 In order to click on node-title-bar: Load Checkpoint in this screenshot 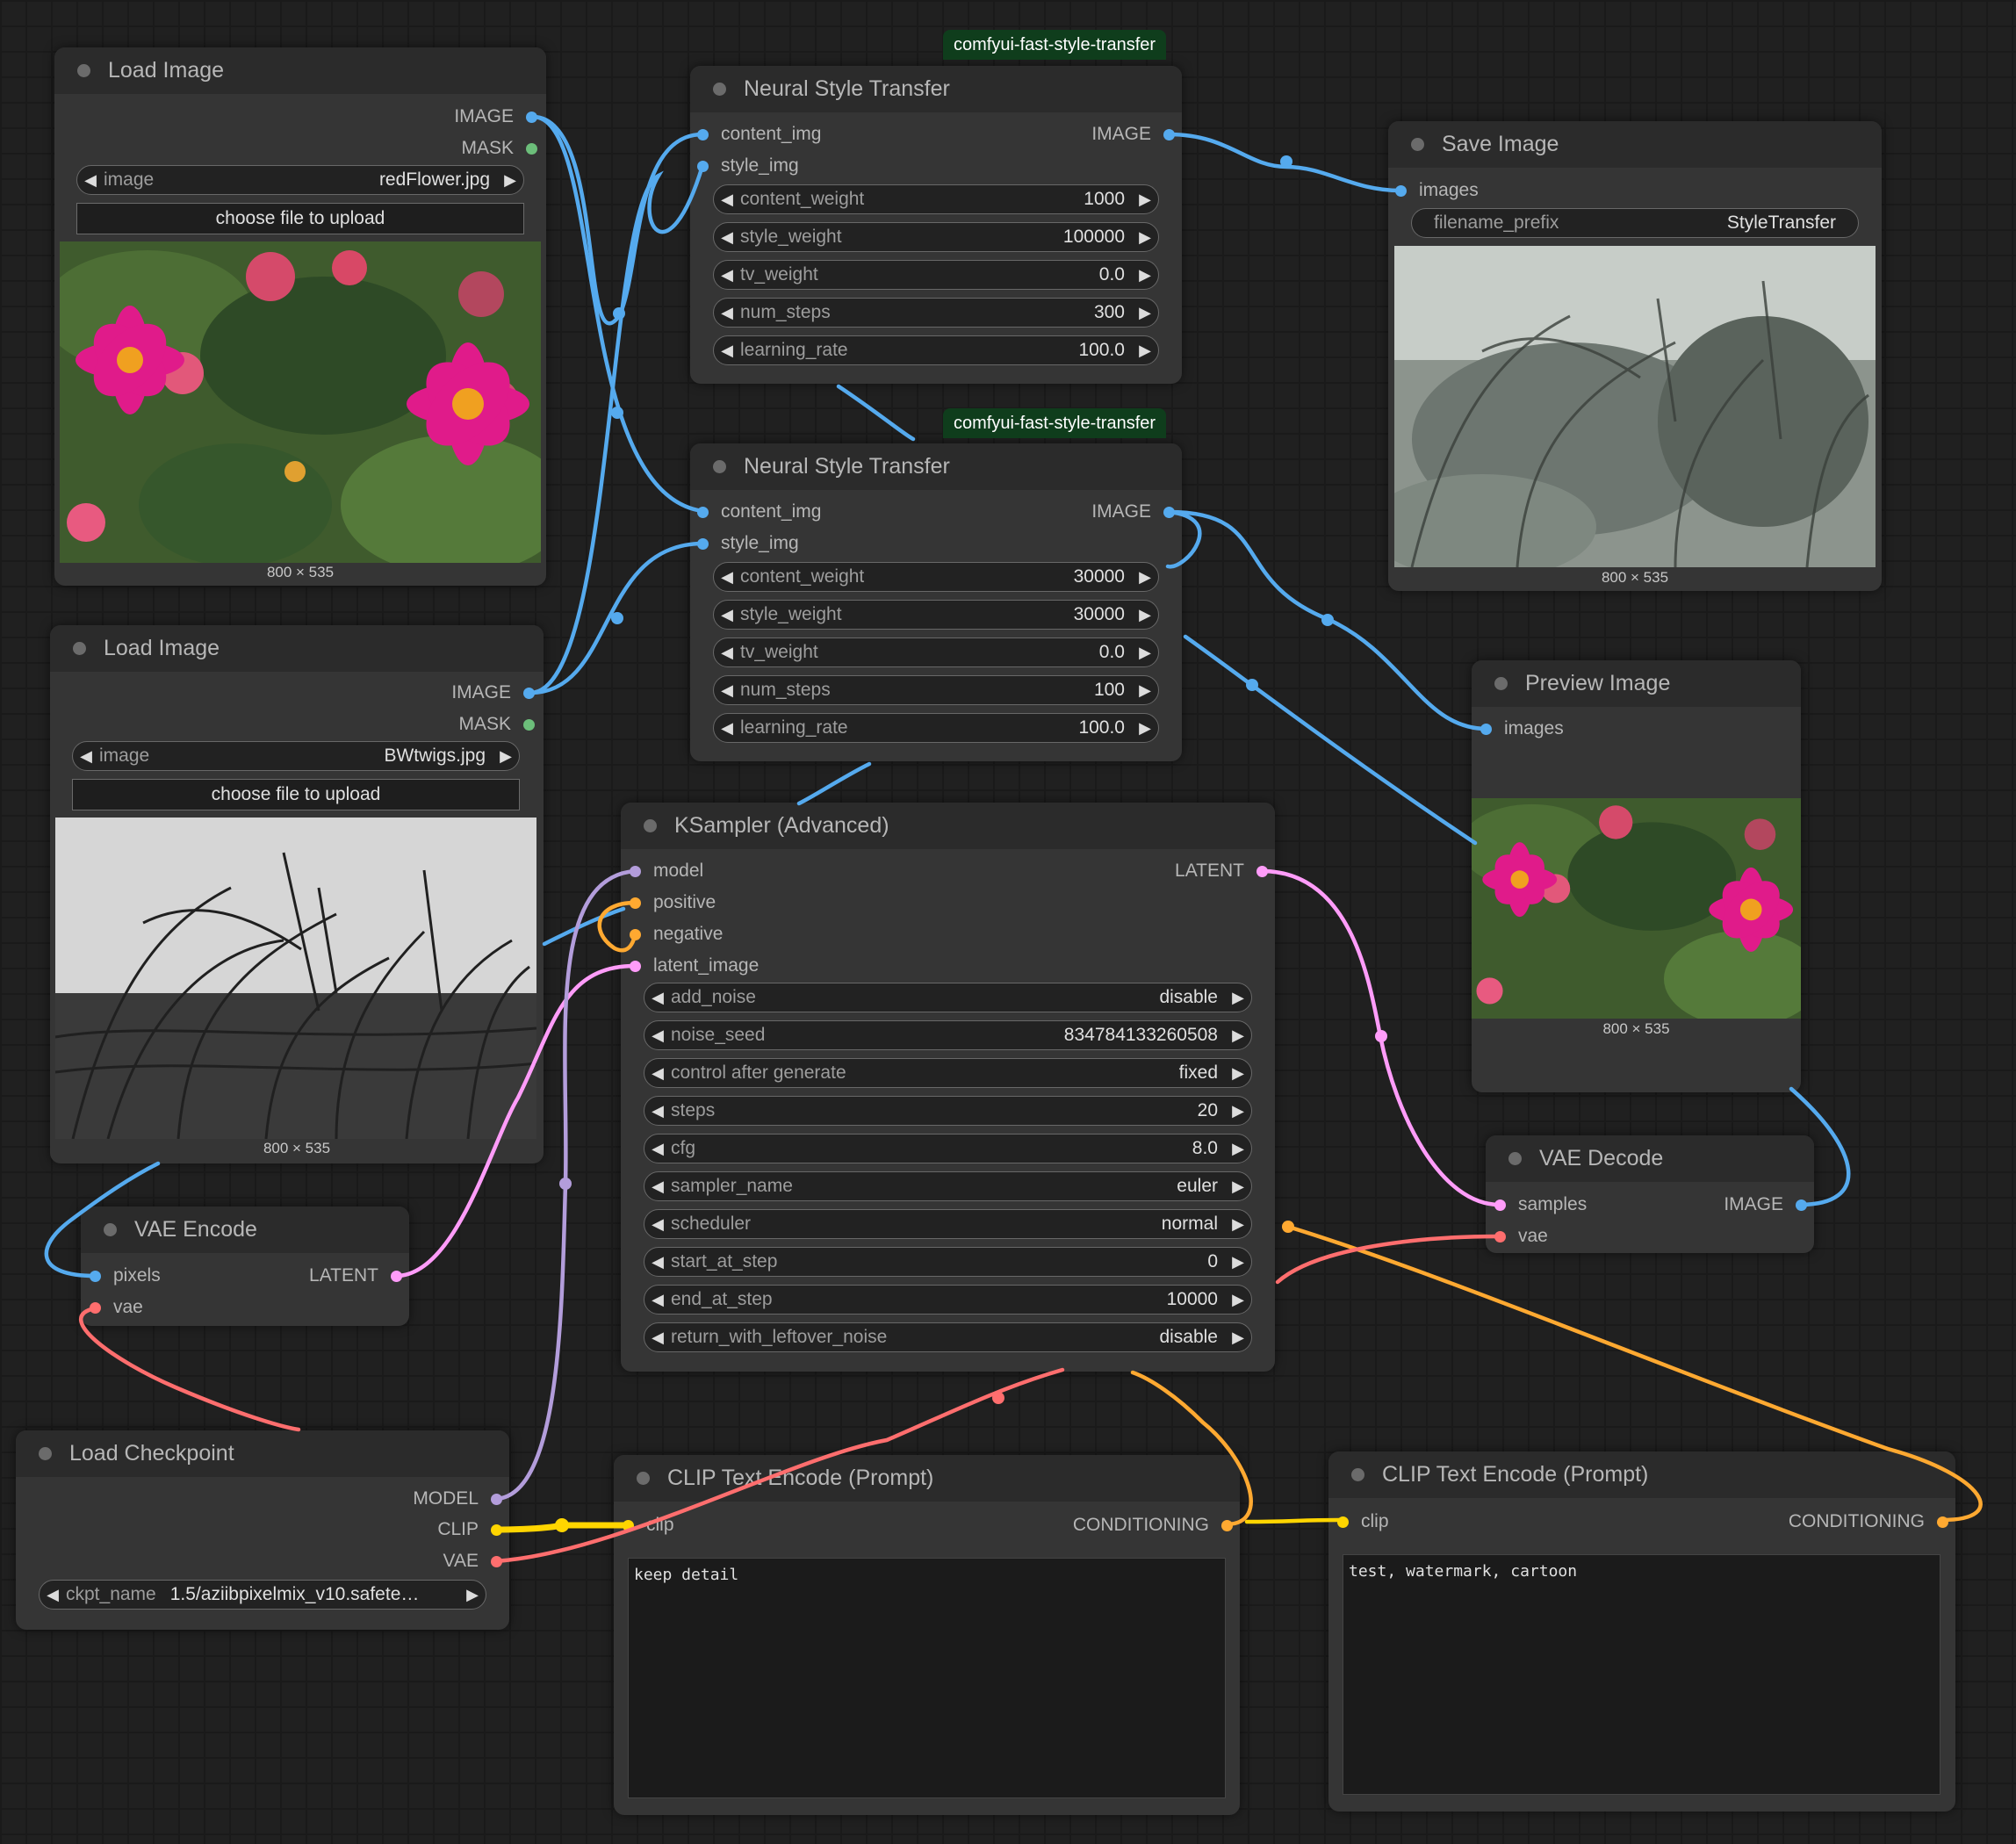, I will do `click(262, 1453)`.